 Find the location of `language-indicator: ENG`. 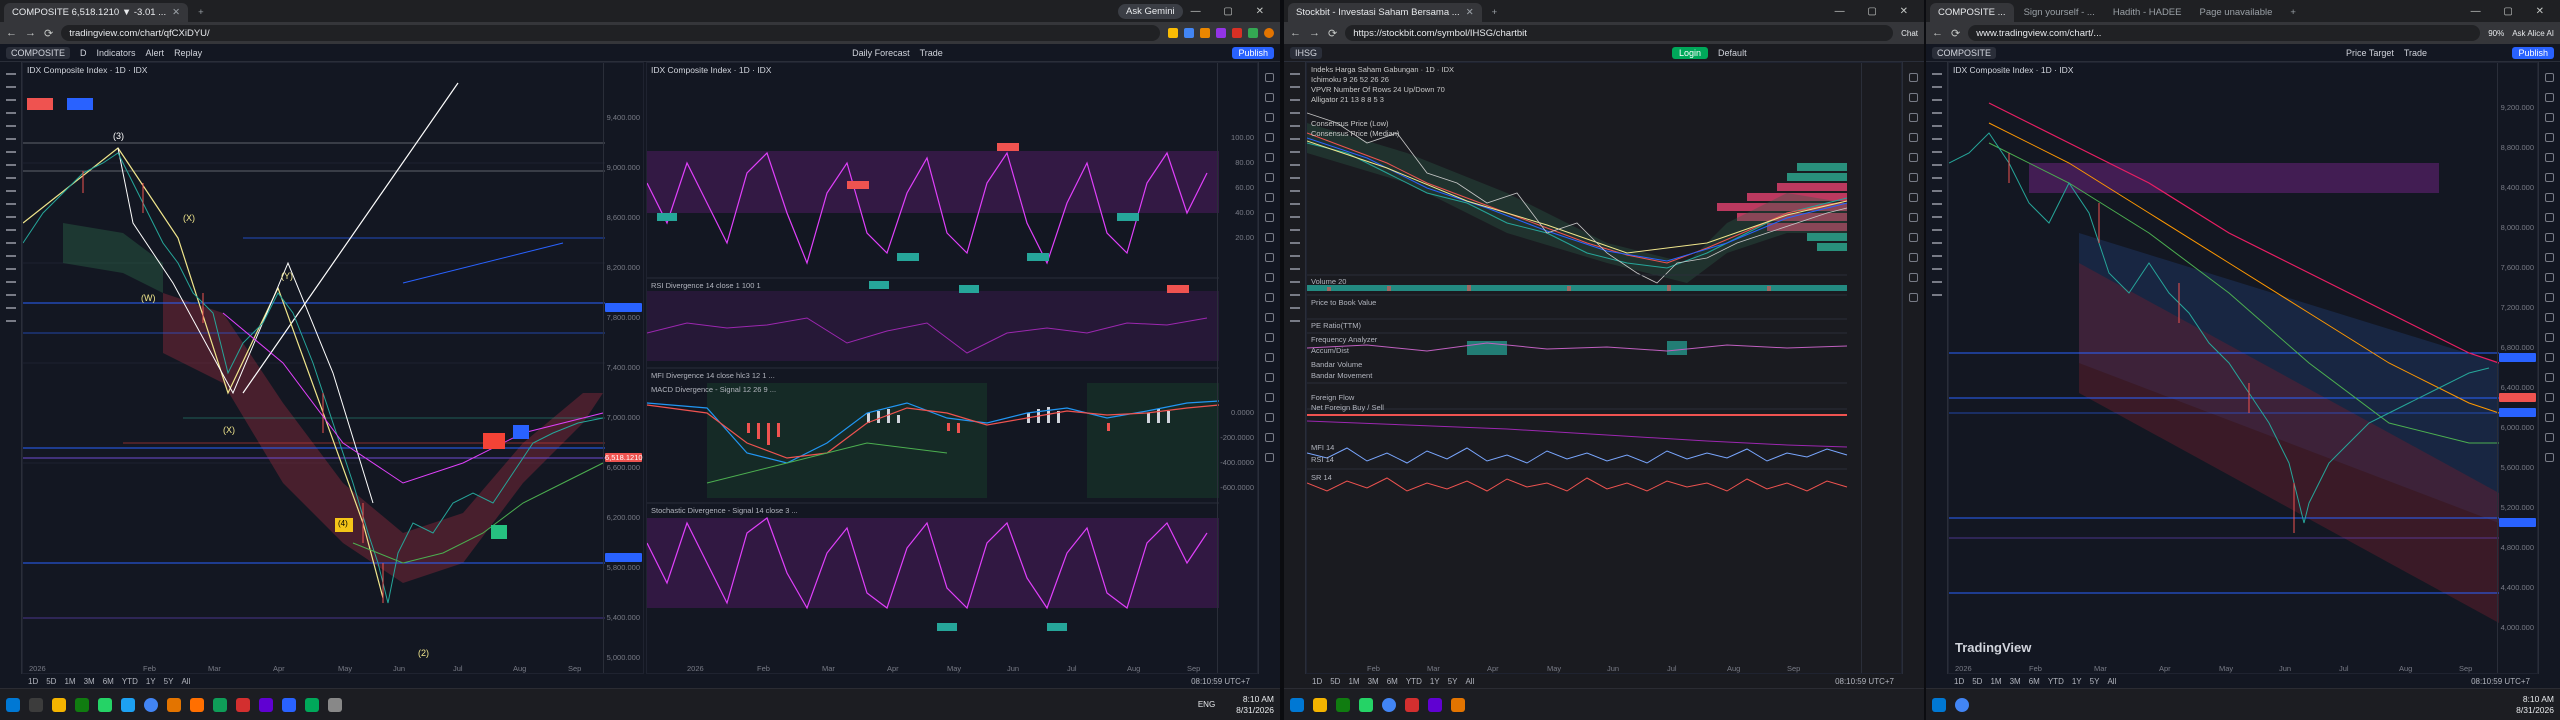

language-indicator: ENG is located at coordinates (1206, 704).